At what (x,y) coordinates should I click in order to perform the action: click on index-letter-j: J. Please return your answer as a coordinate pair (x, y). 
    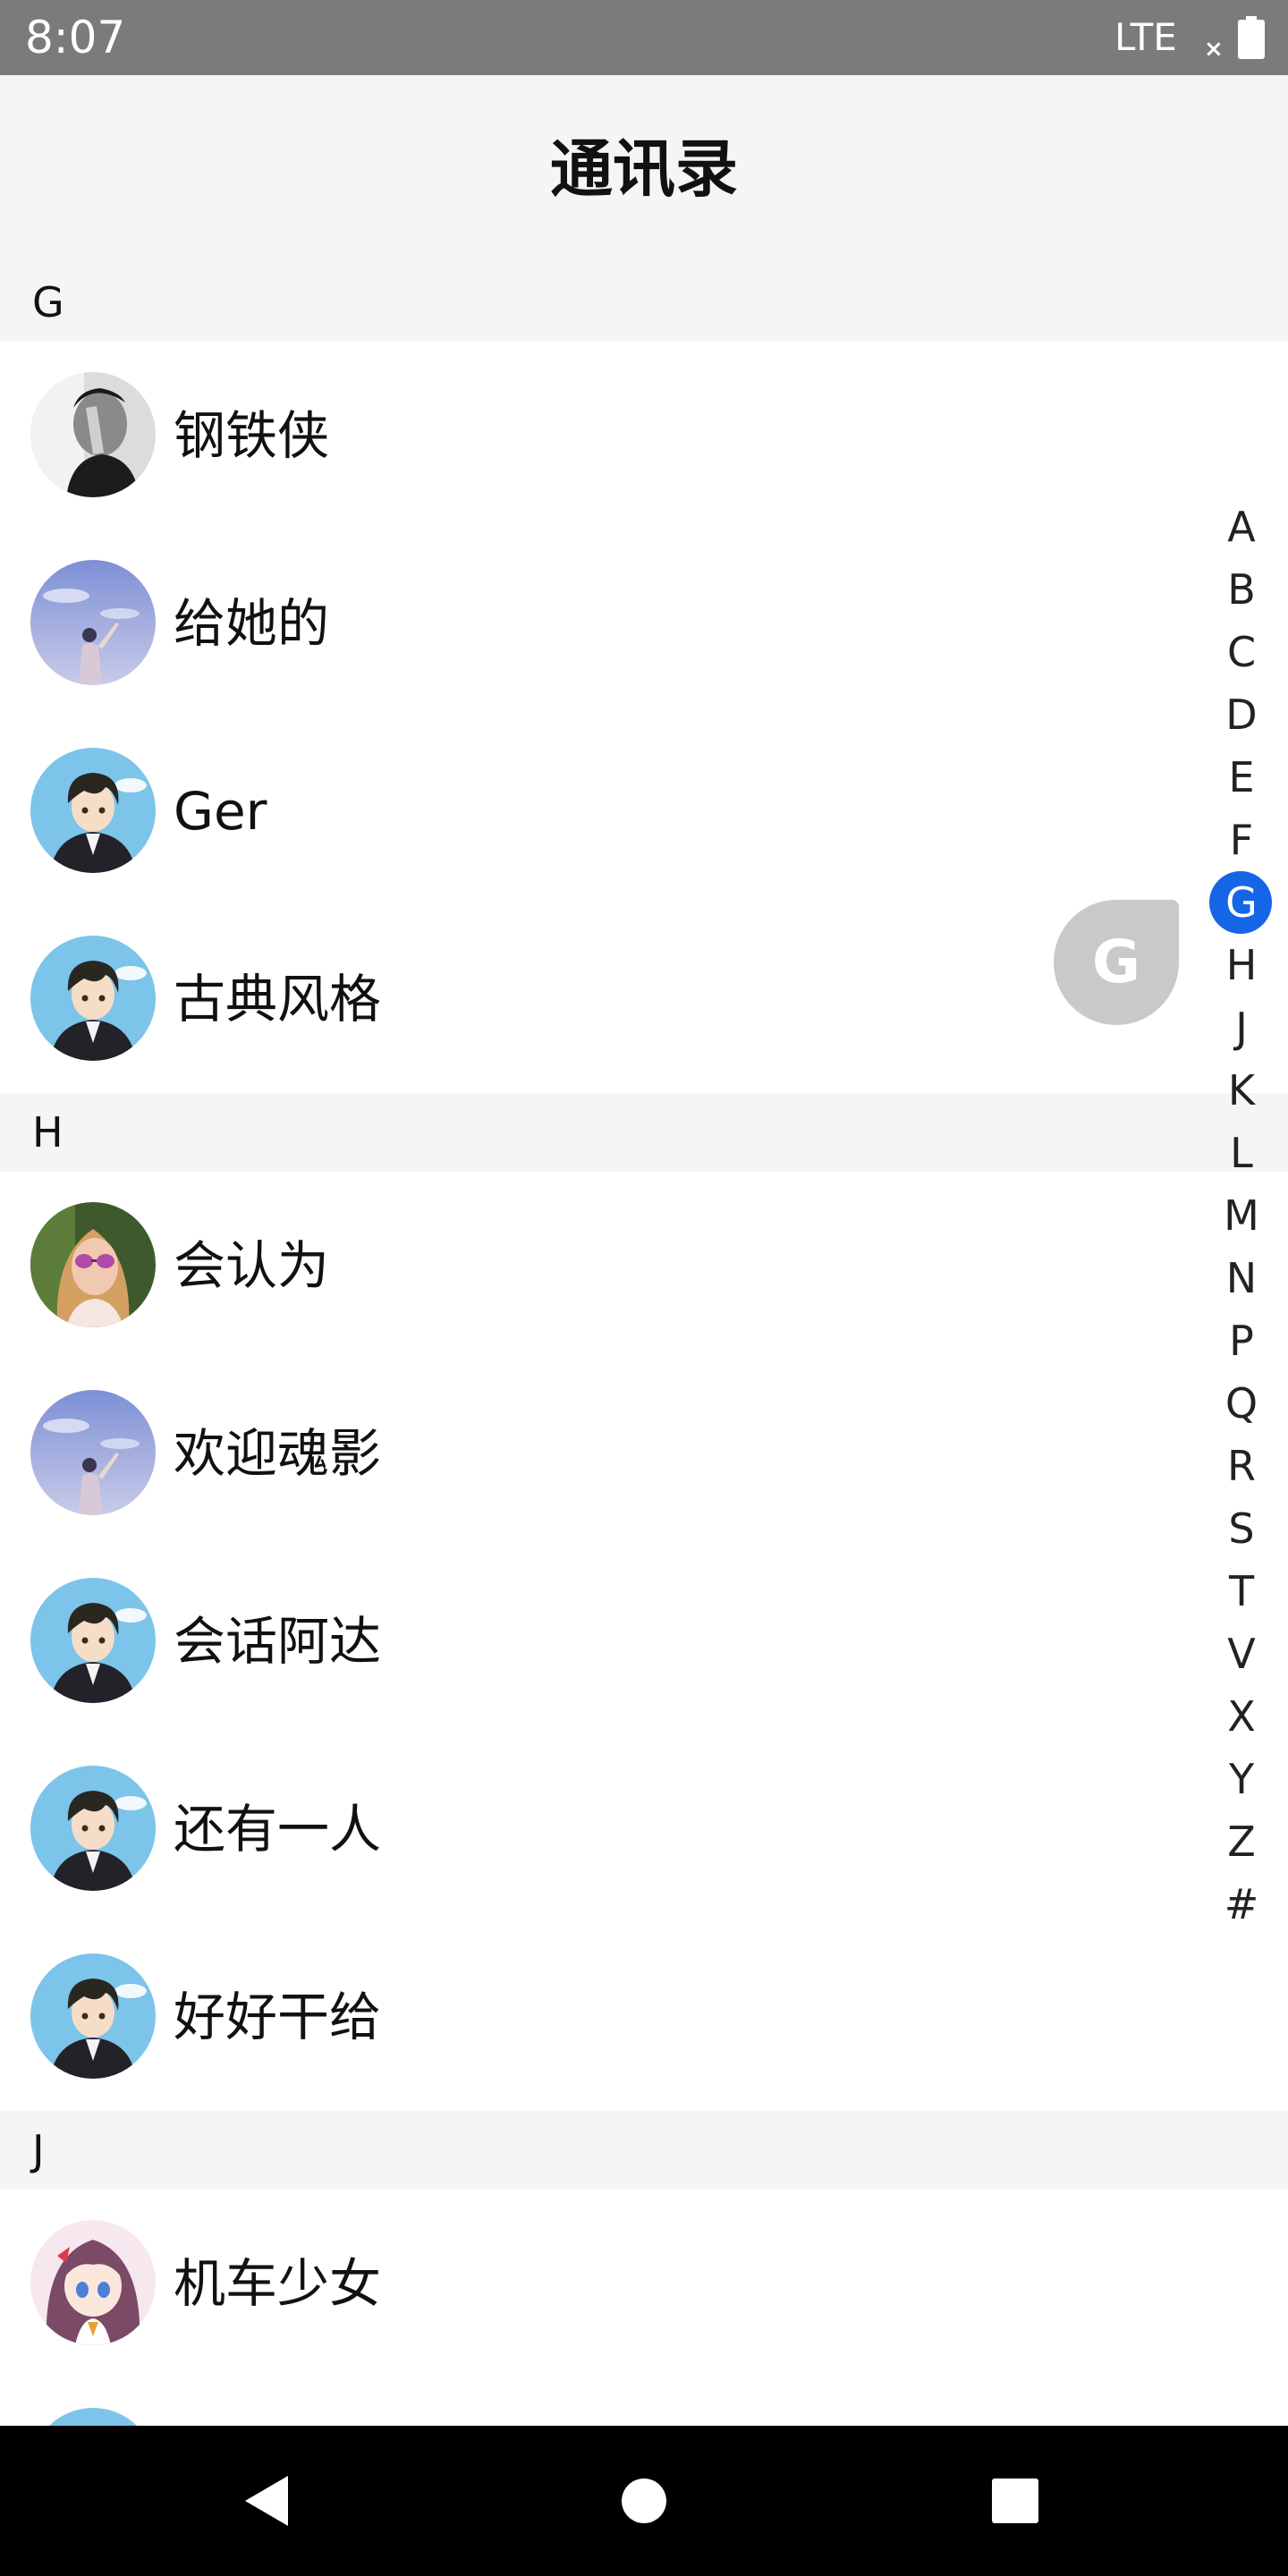
    Looking at the image, I should click on (1241, 1027).